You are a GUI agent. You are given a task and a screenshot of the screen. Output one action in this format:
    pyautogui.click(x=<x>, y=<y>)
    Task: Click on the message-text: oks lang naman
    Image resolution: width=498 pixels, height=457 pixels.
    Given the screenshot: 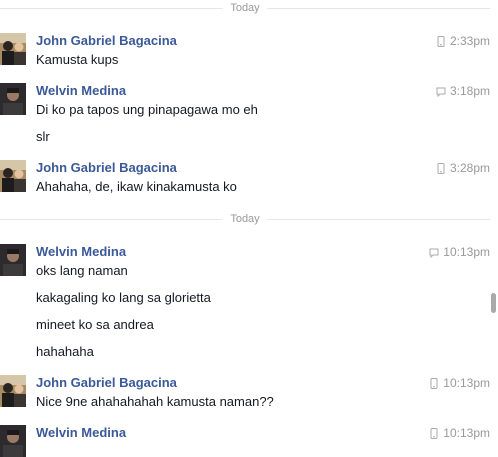 What is the action you would take?
    pyautogui.click(x=82, y=270)
    